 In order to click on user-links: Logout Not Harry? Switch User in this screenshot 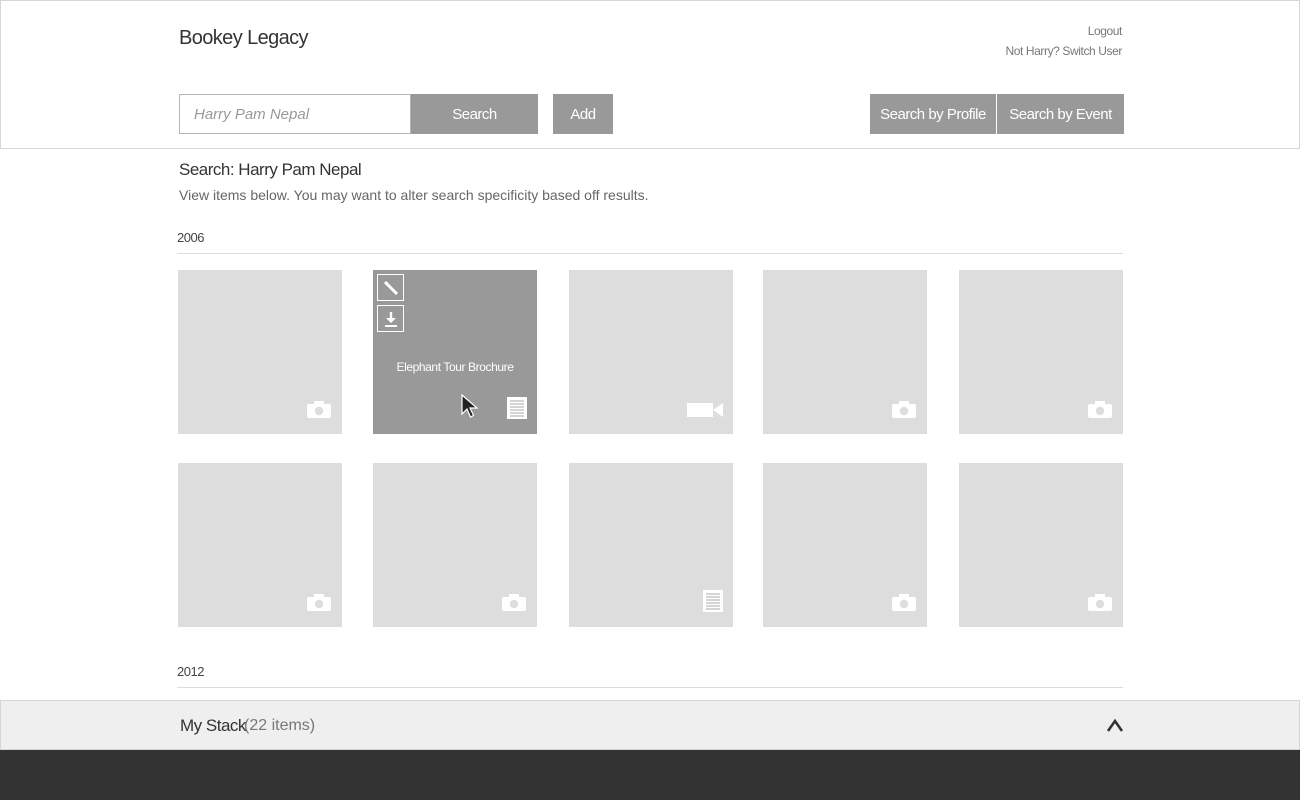, I will do `click(1063, 41)`.